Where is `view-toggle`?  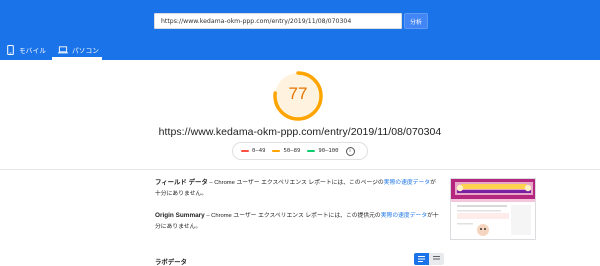 view-toggle is located at coordinates (429, 259).